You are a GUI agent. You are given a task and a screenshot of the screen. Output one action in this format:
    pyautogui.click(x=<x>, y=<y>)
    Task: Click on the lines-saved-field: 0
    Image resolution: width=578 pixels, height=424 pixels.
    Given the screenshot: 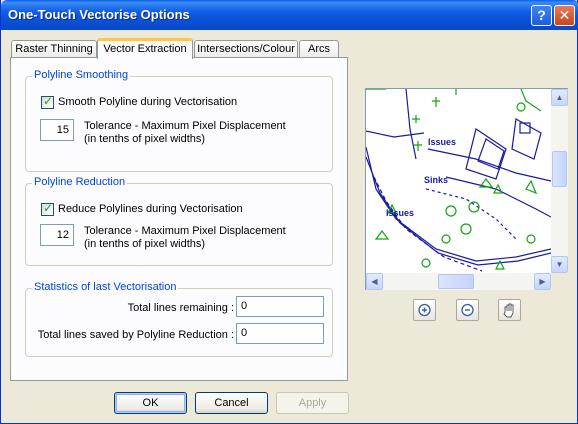 What is the action you would take?
    pyautogui.click(x=280, y=333)
    